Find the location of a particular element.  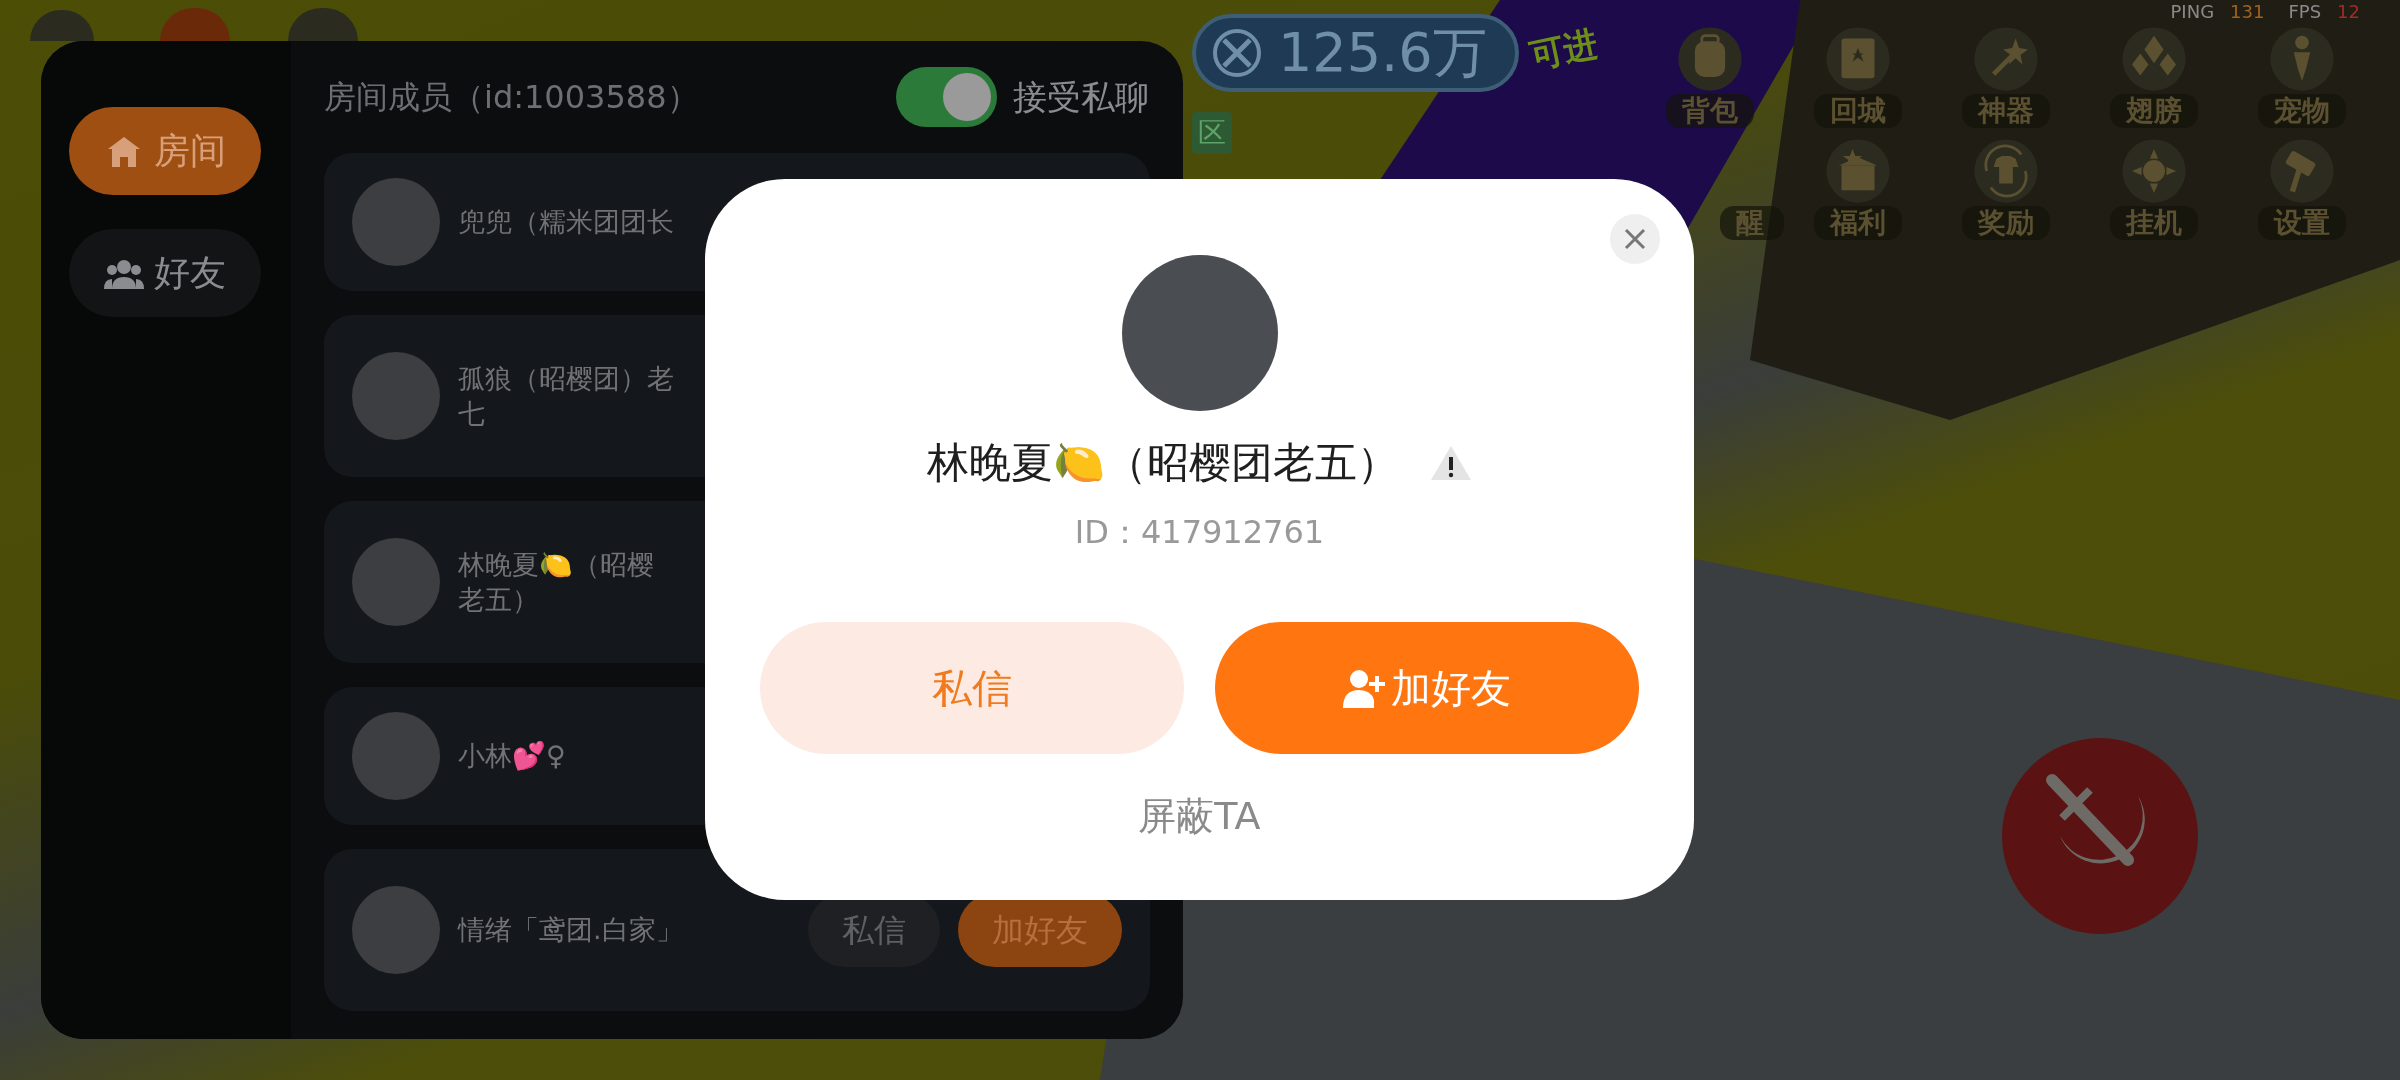

member-name: 小林💕♀ is located at coordinates (512, 756).